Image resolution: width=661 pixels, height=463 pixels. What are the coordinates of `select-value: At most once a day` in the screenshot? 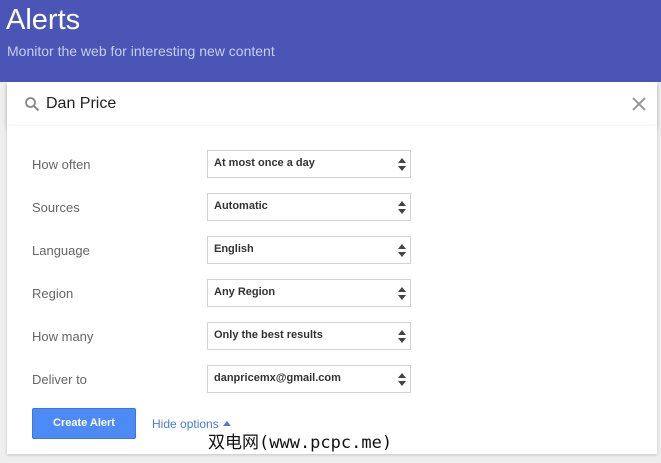 It's located at (264, 163).